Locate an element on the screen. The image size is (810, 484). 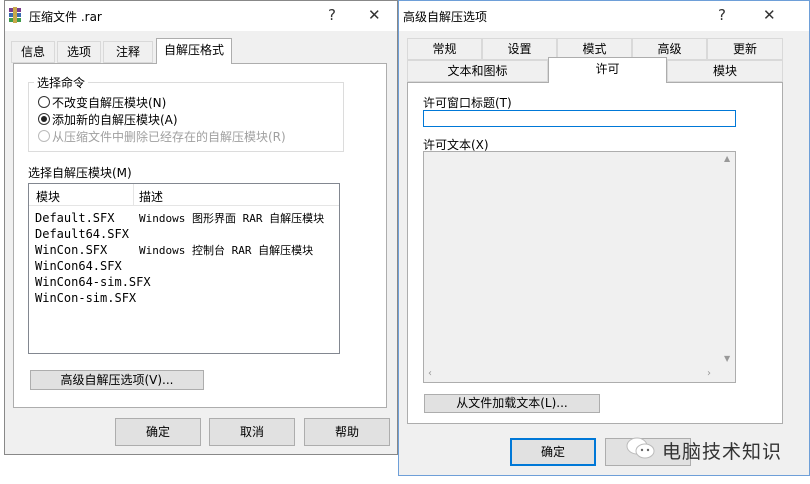
column-divider is located at coordinates (133, 195).